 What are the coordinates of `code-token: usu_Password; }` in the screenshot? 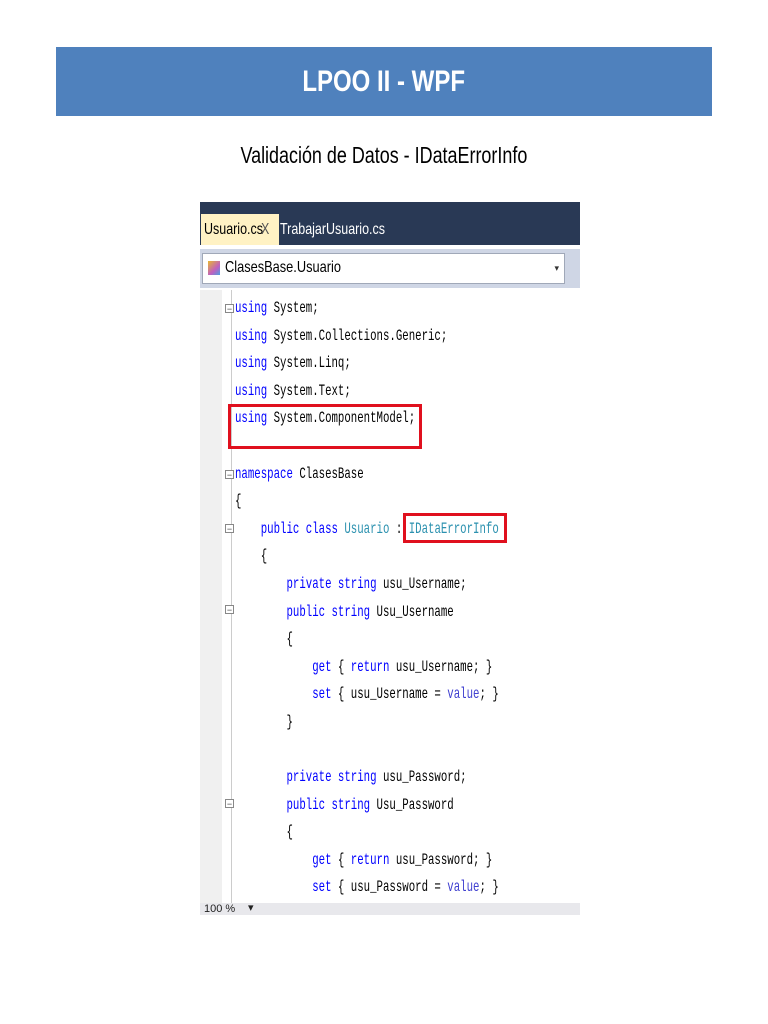 It's located at (441, 859).